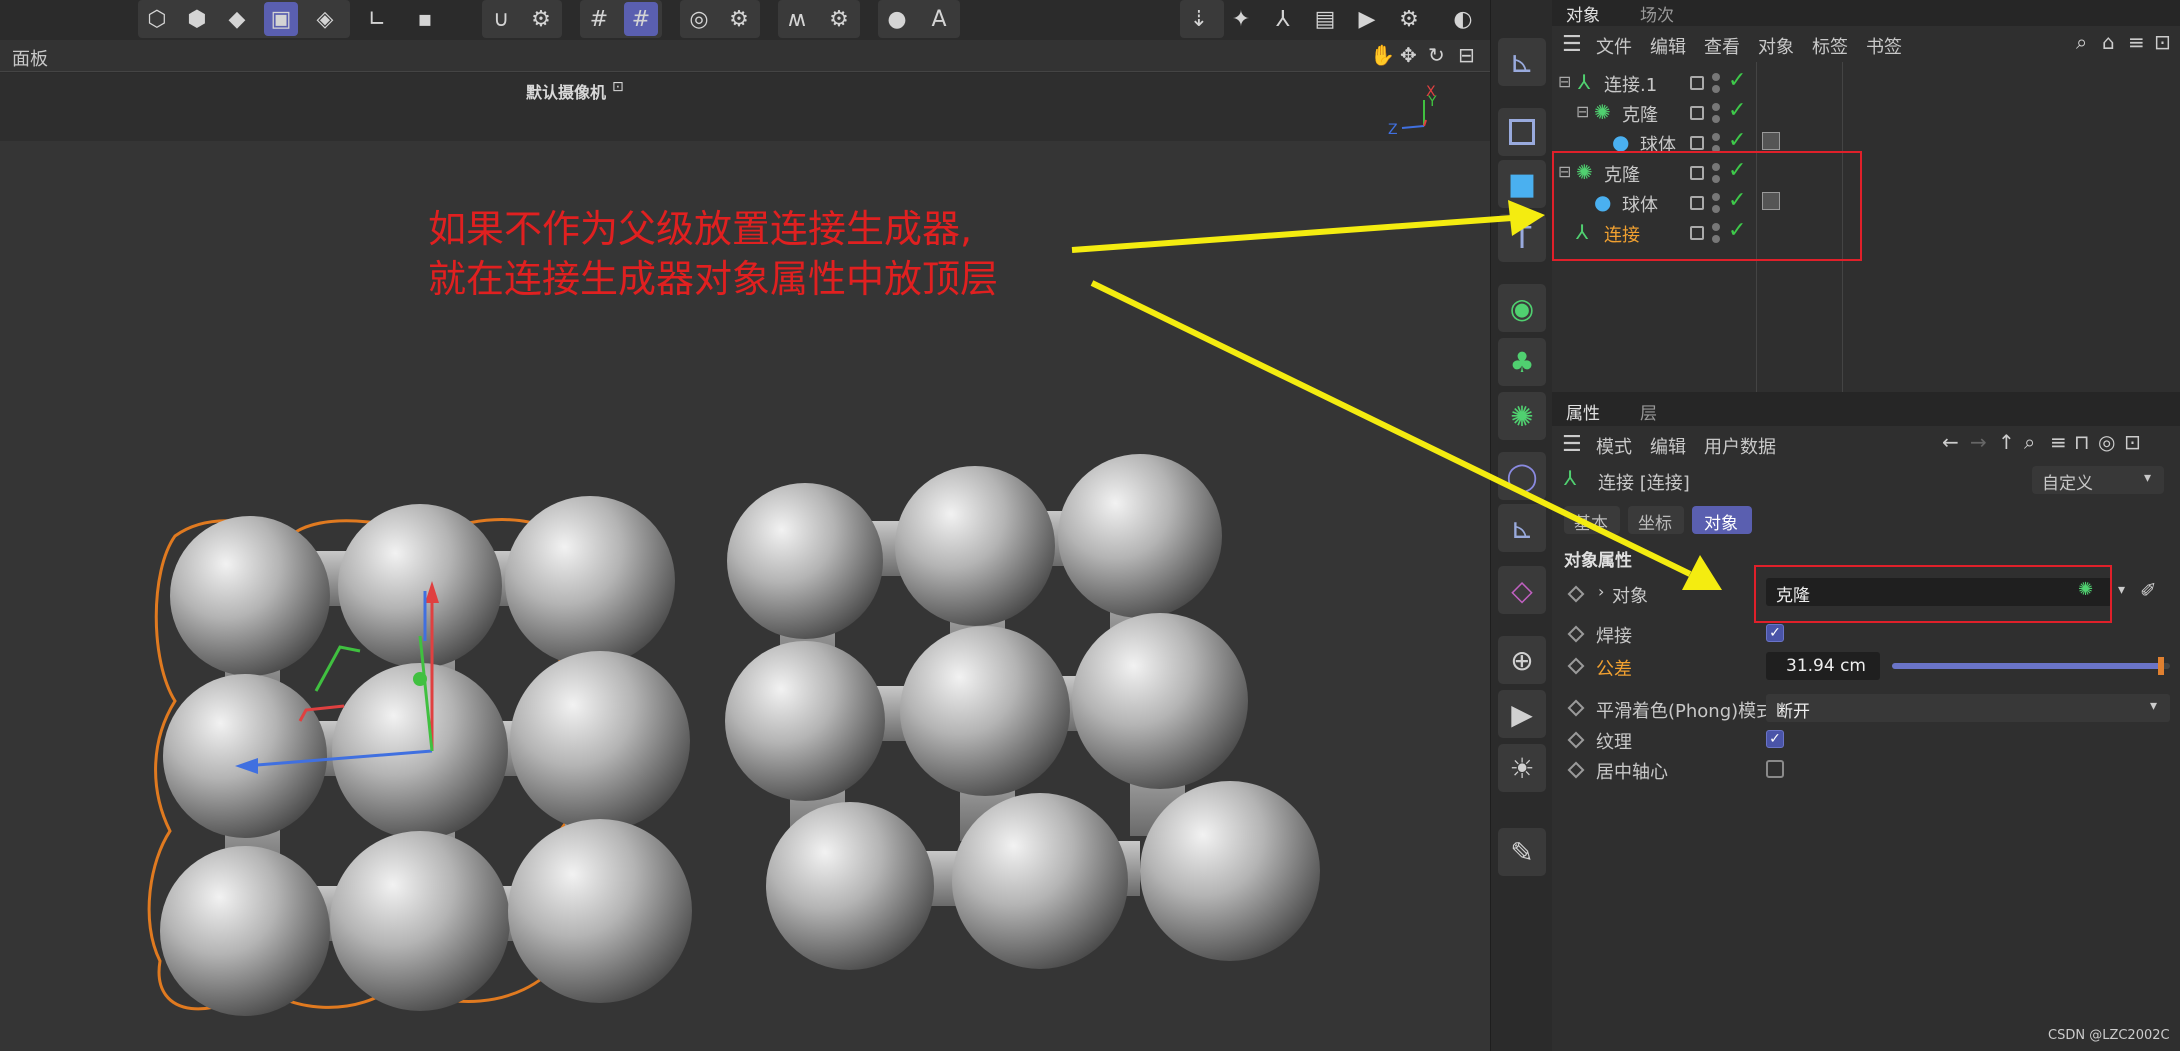 Image resolution: width=2180 pixels, height=1051 pixels. What do you see at coordinates (939, 19) in the screenshot?
I see `auto-icon: A` at bounding box center [939, 19].